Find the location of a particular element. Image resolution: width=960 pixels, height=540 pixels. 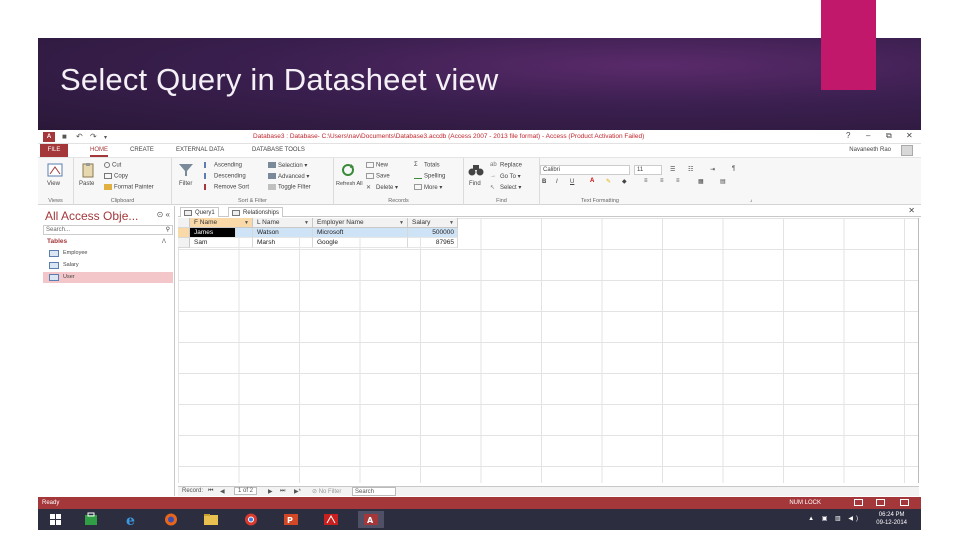

spelling-button: Spelling is located at coordinates (429, 176).